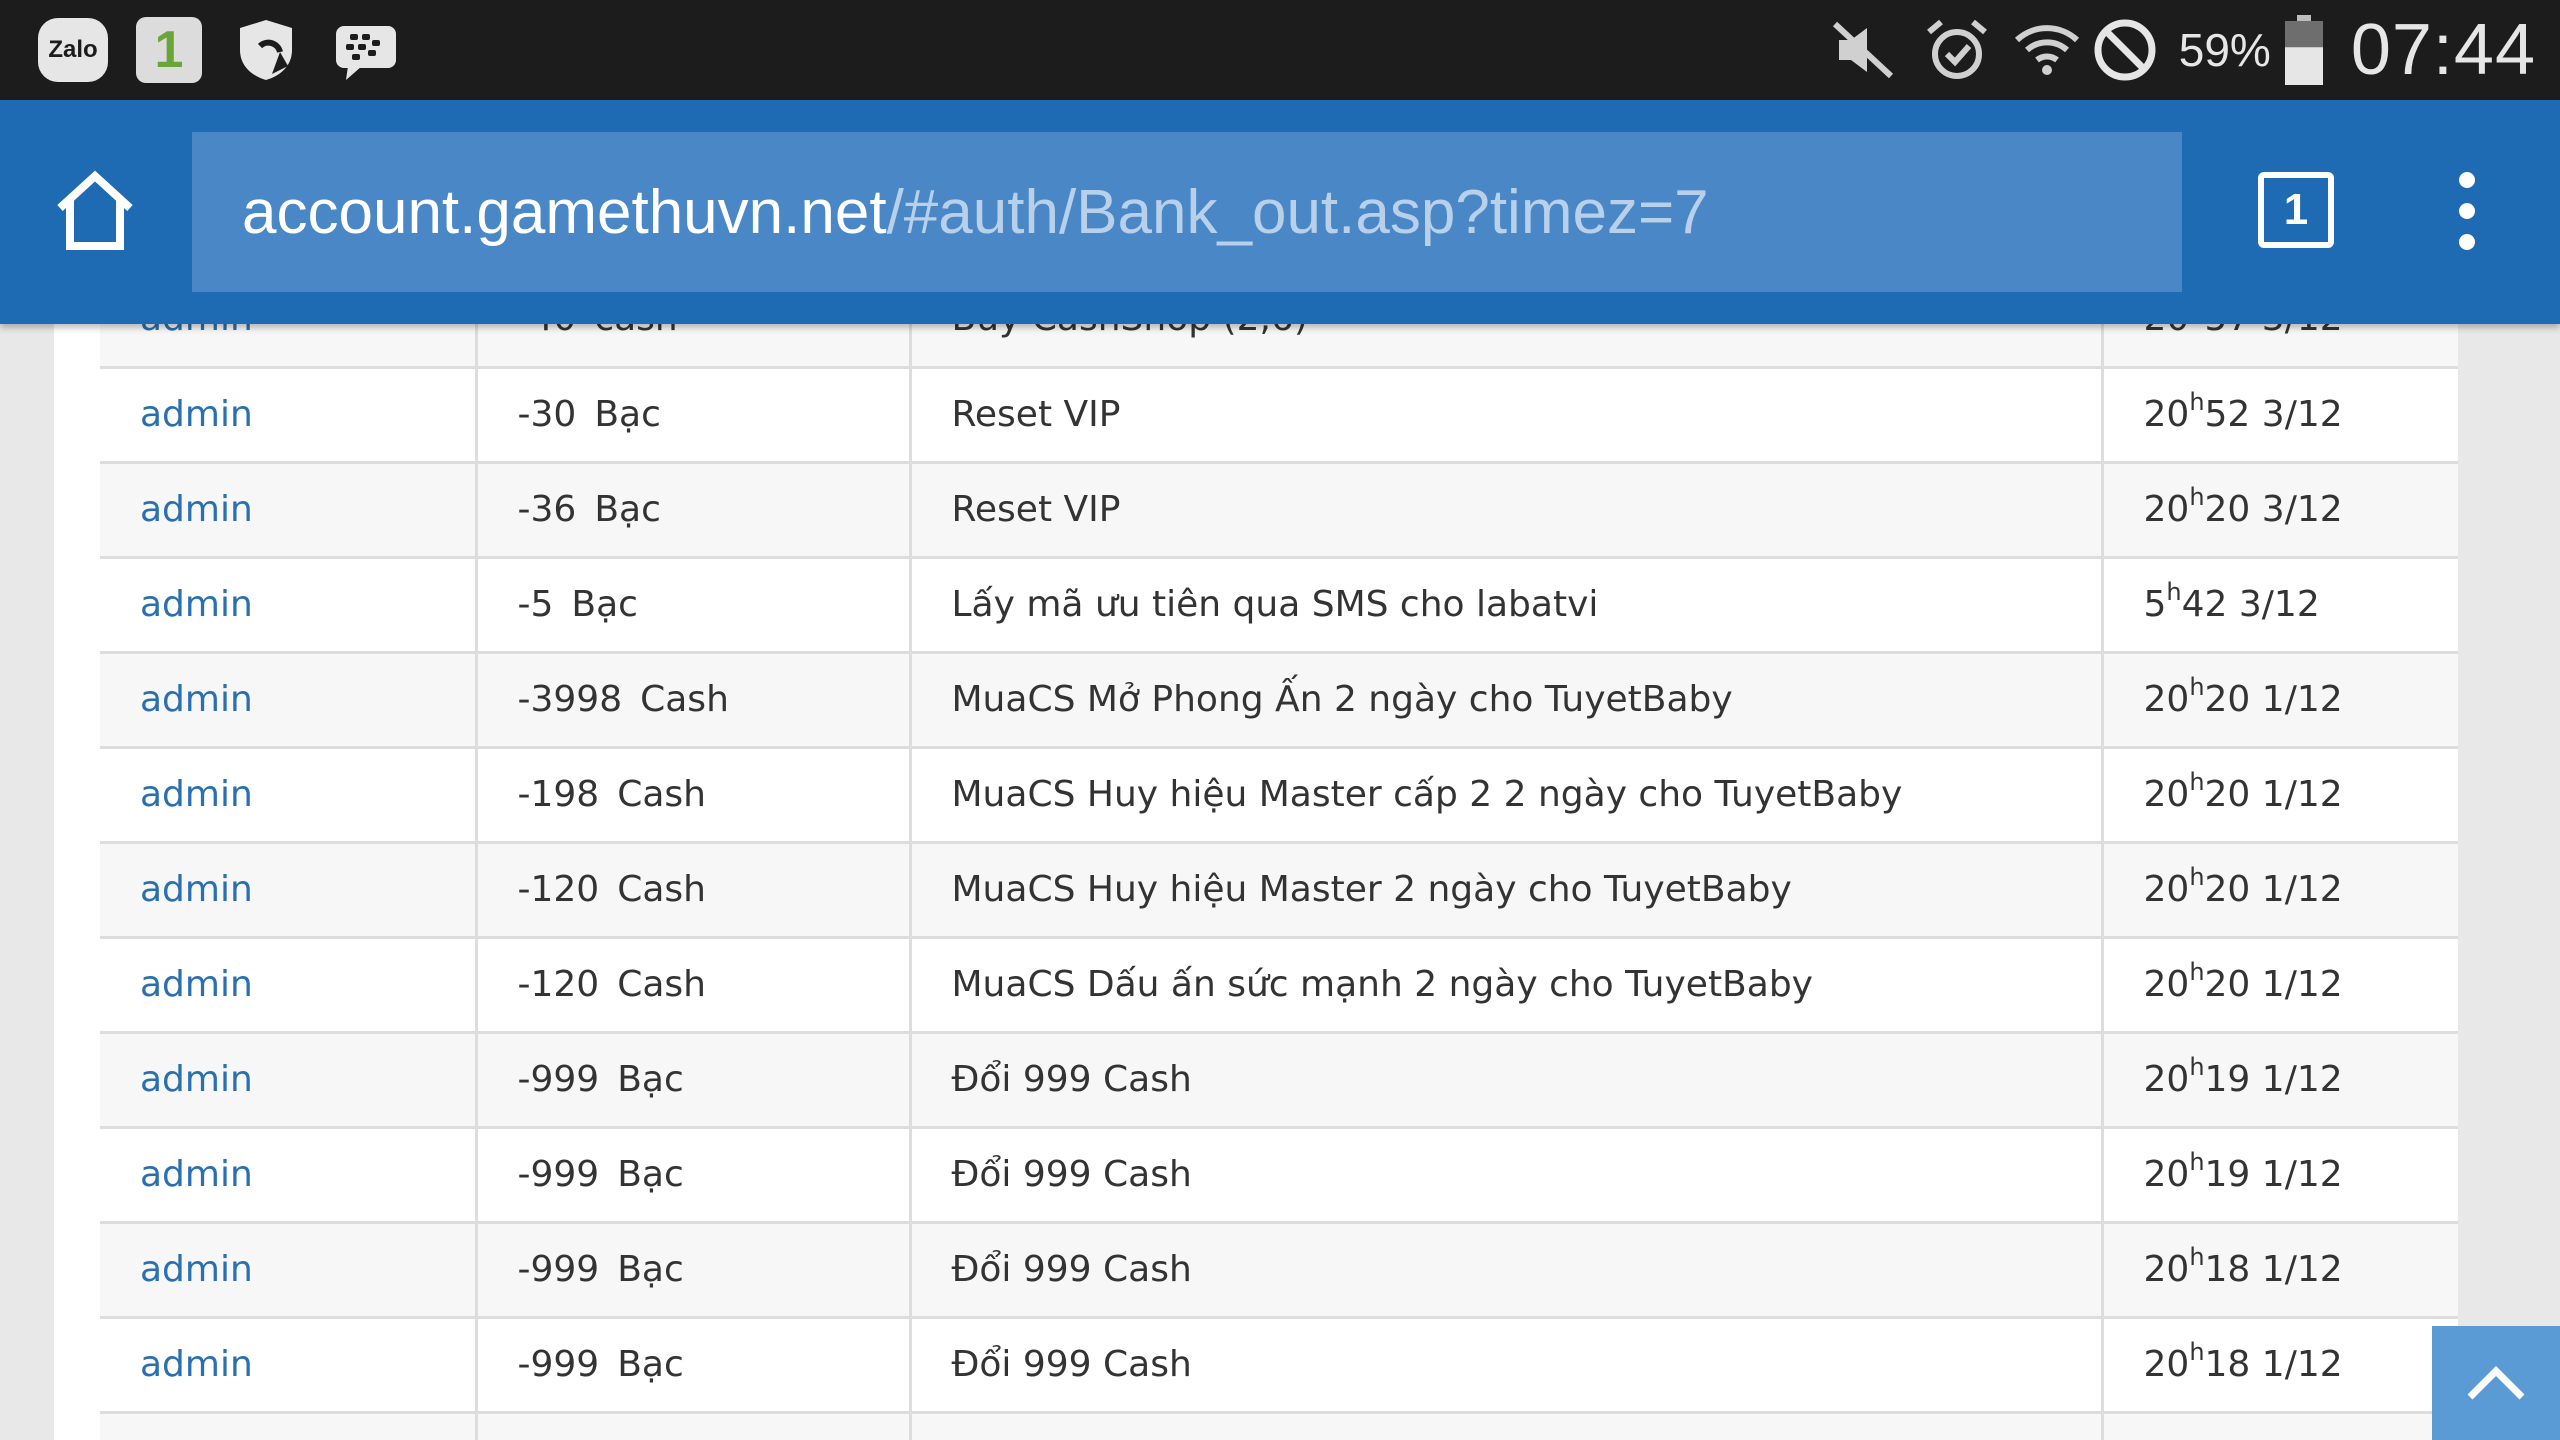 This screenshot has height=1440, width=2560. I want to click on amount-value: -40, so click(547, 331).